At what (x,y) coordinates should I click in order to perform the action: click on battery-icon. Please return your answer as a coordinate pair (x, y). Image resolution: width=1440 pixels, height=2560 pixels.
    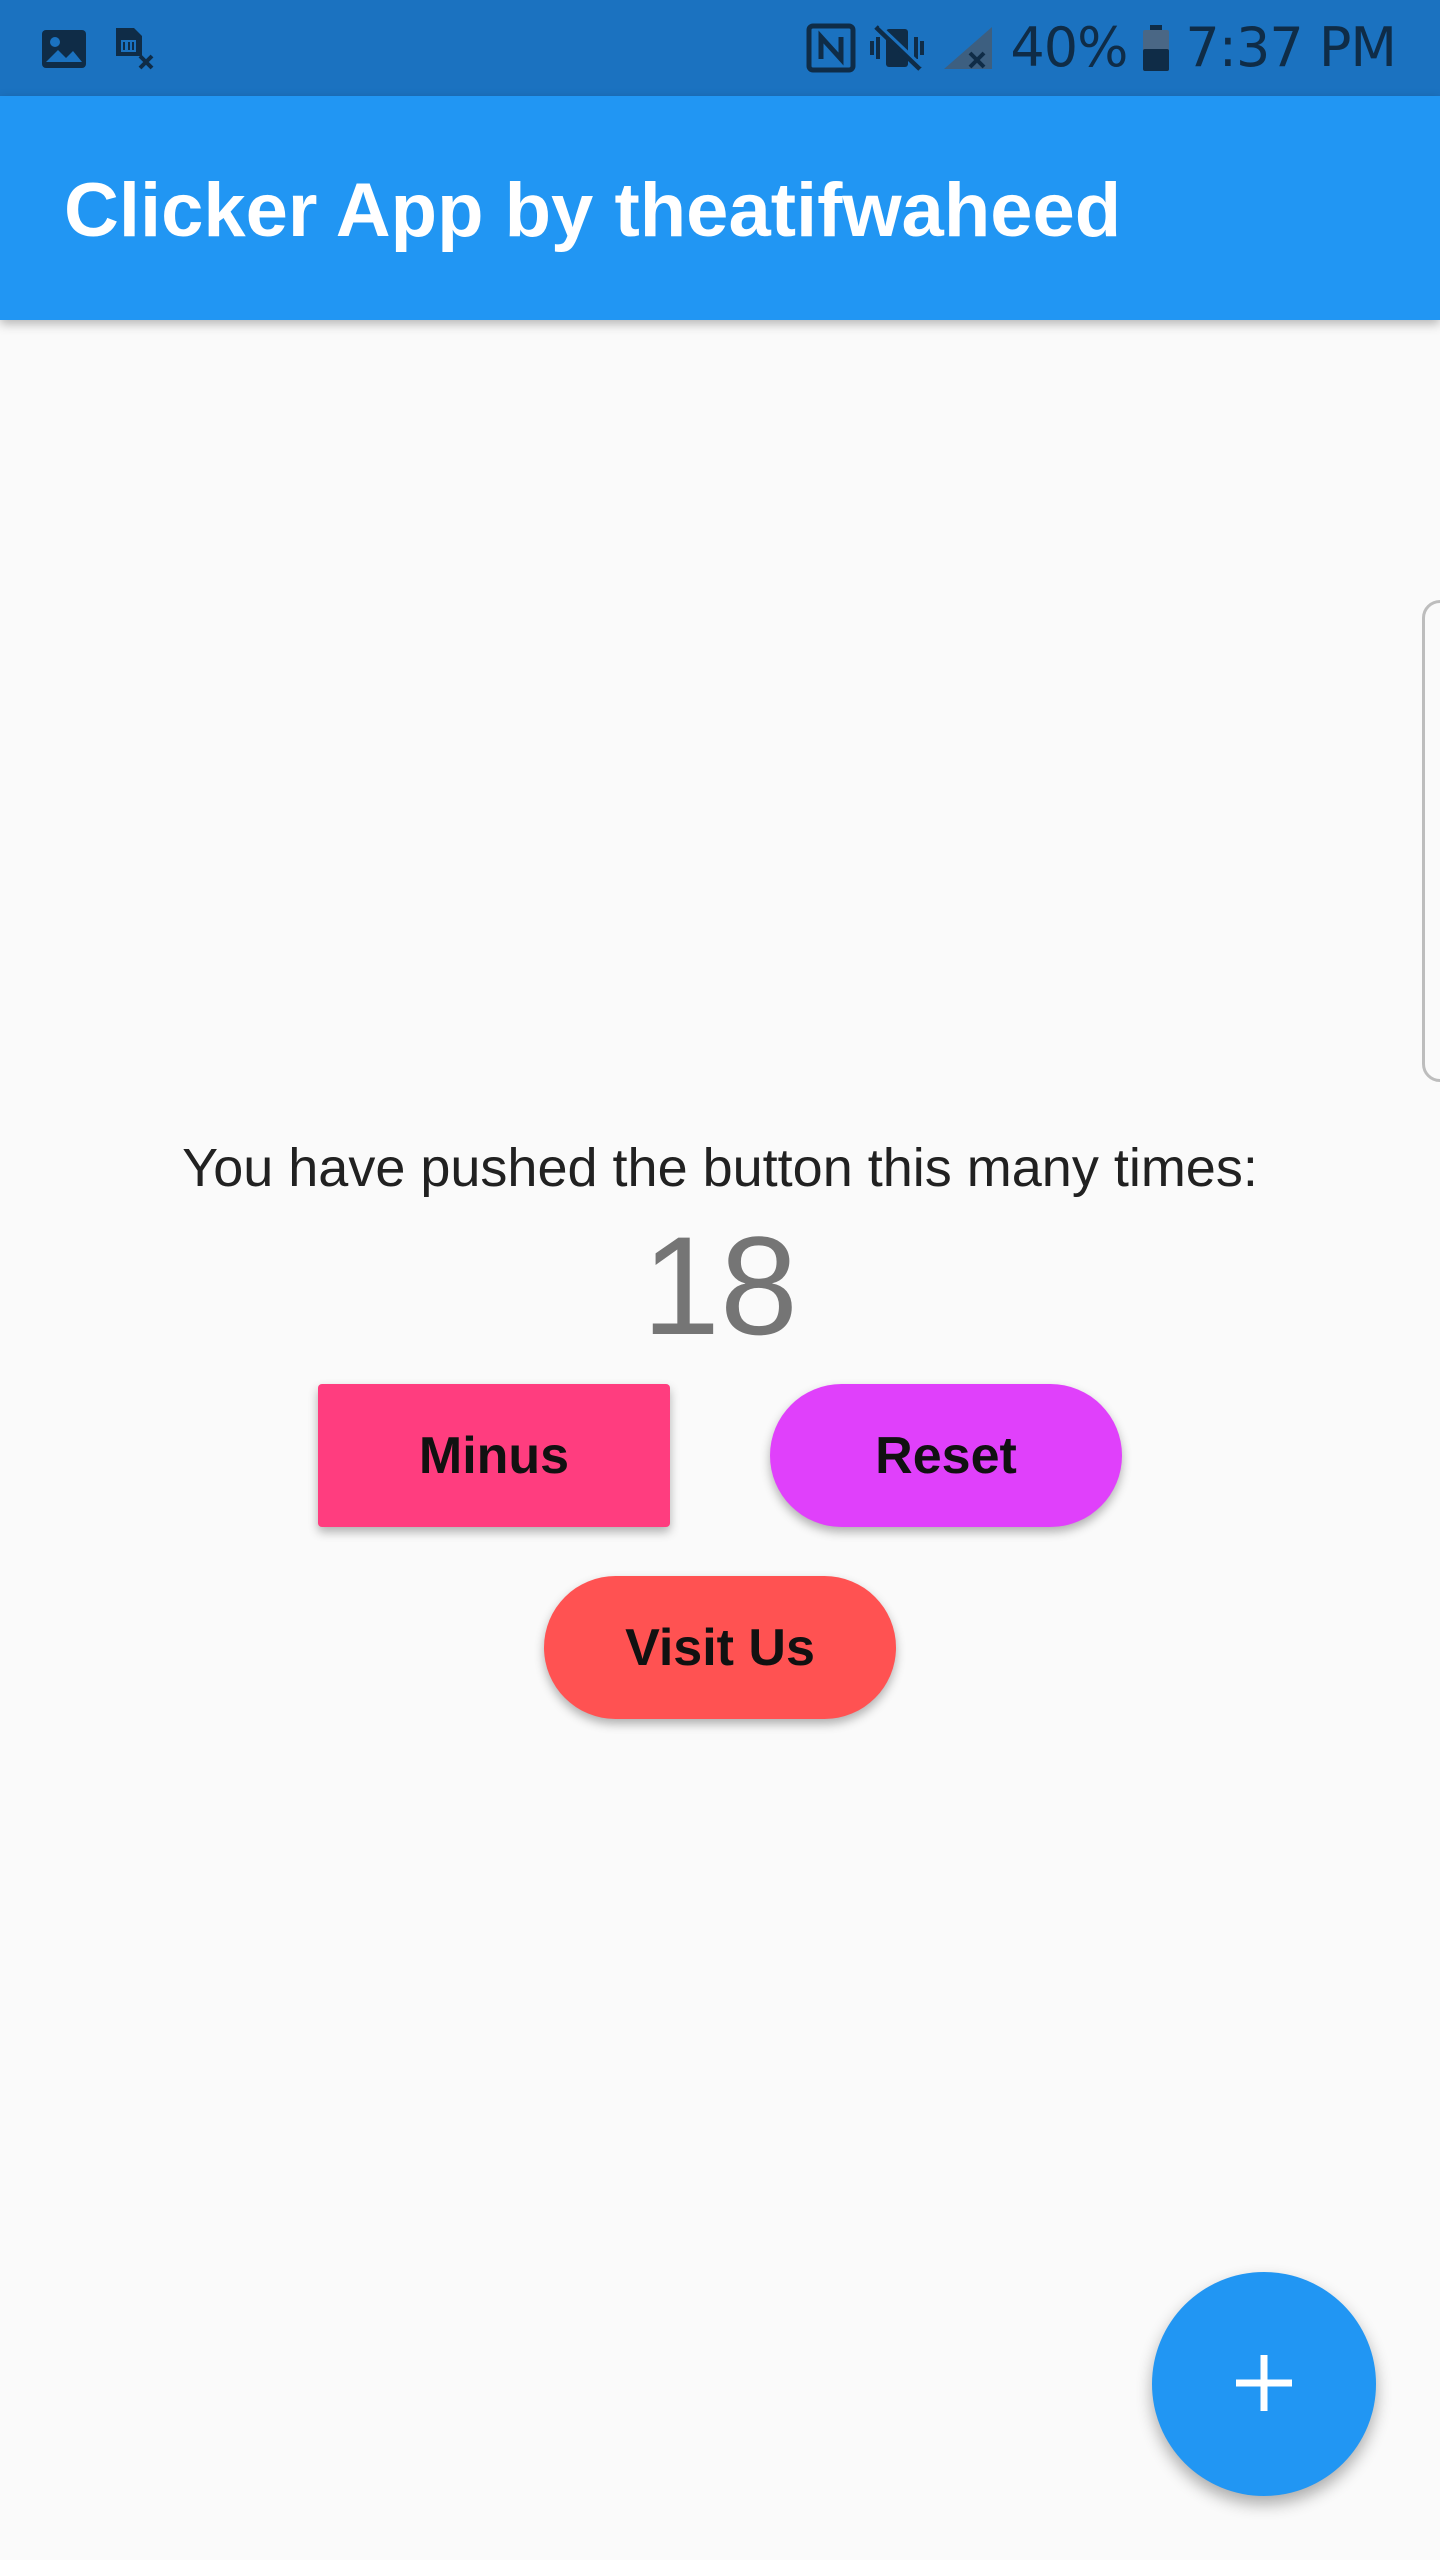
    Looking at the image, I should click on (1156, 48).